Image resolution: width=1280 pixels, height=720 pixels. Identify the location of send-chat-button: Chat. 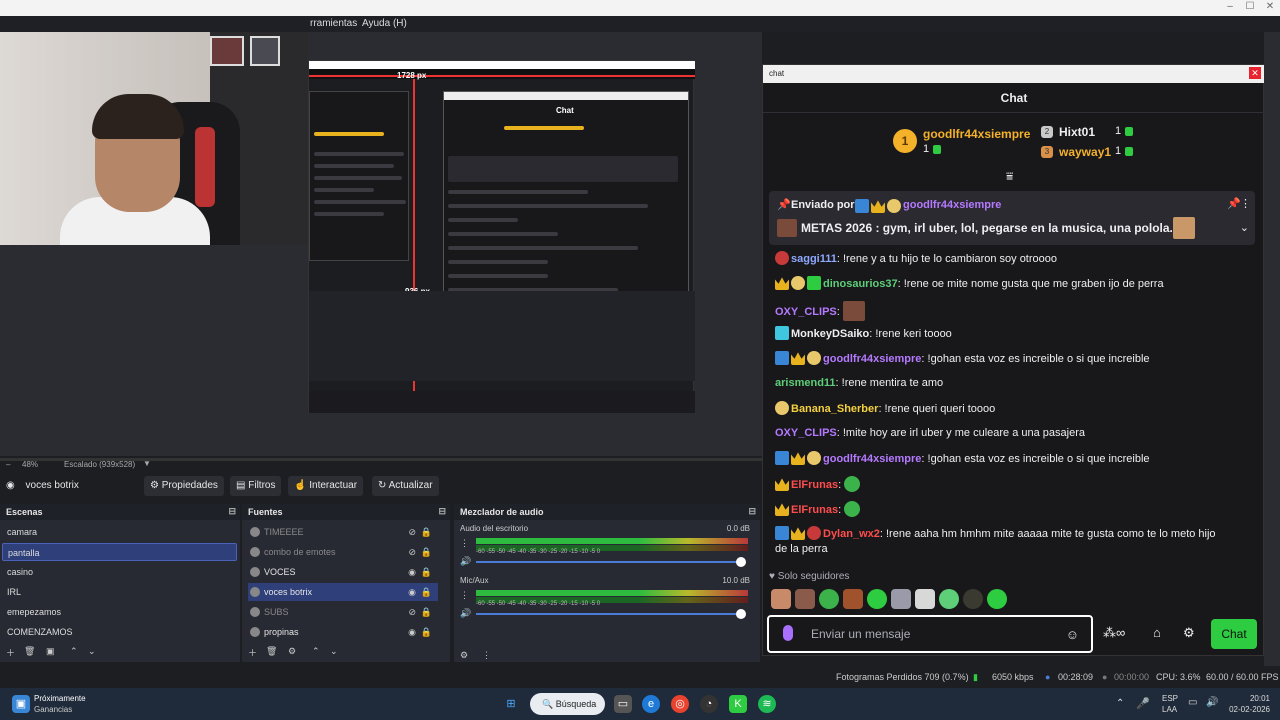
(1234, 634).